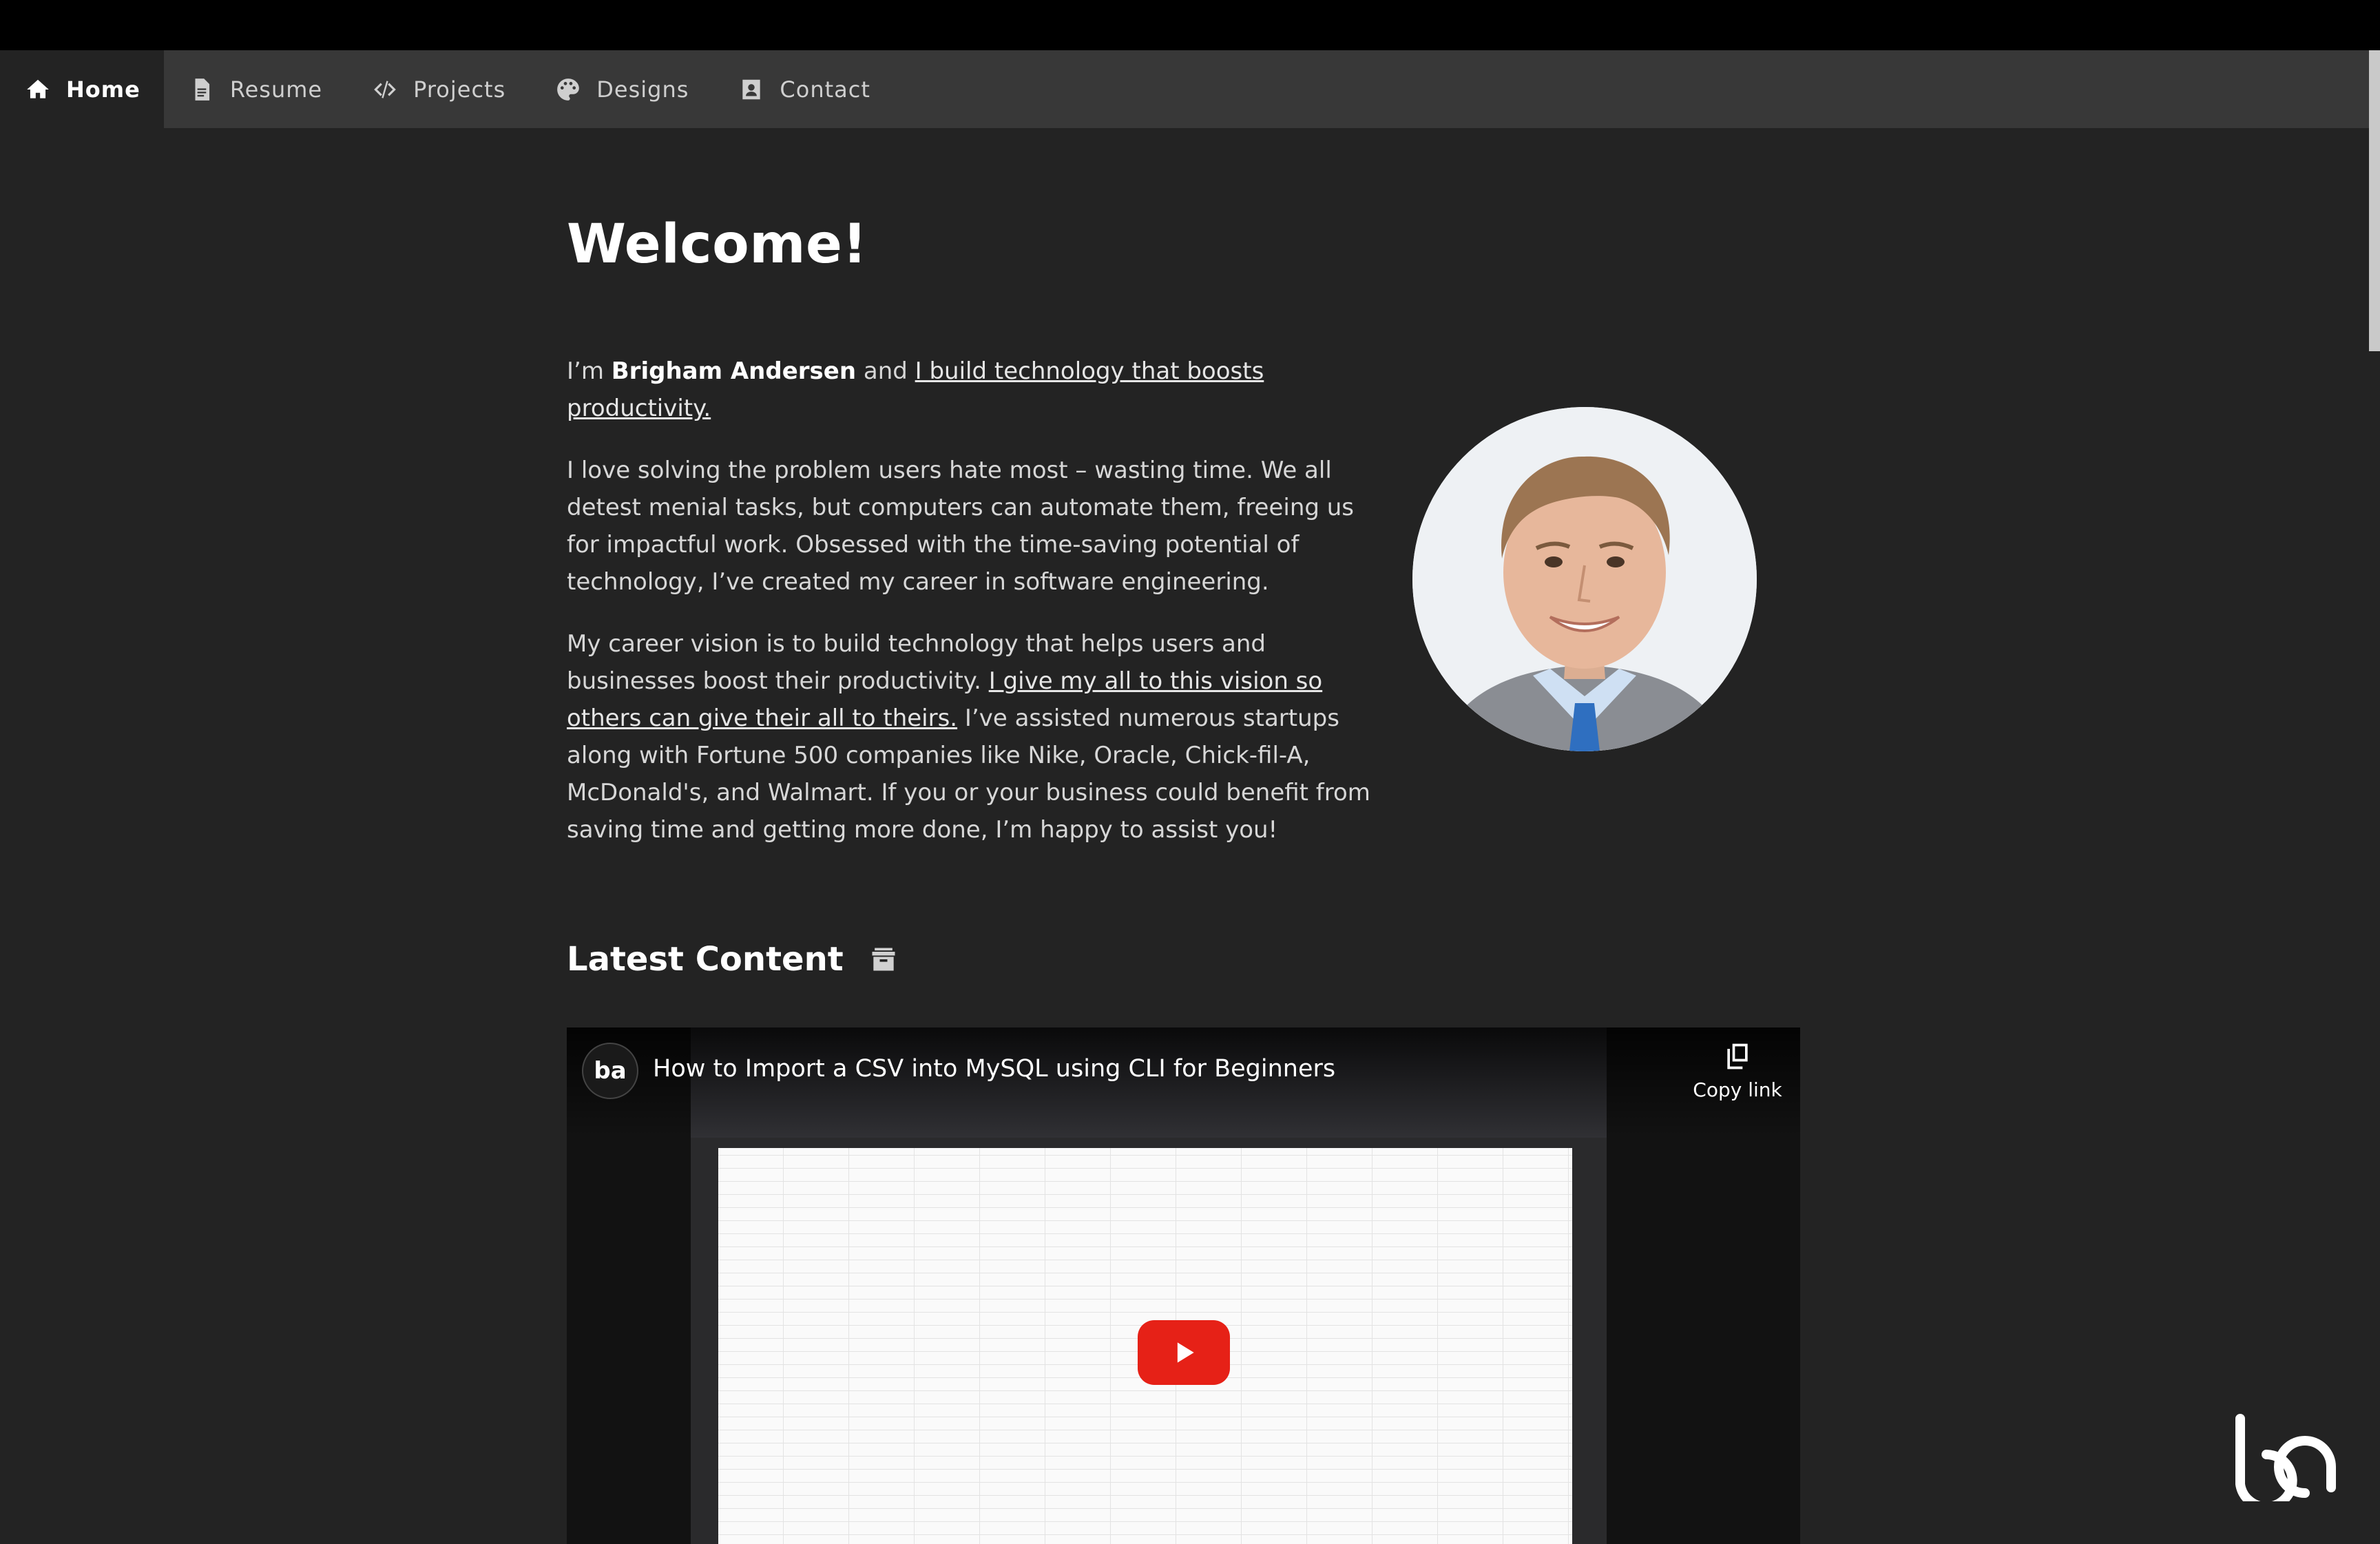 The image size is (2380, 1544). What do you see at coordinates (589, 371) in the screenshot?
I see `intro-prefix: I’m` at bounding box center [589, 371].